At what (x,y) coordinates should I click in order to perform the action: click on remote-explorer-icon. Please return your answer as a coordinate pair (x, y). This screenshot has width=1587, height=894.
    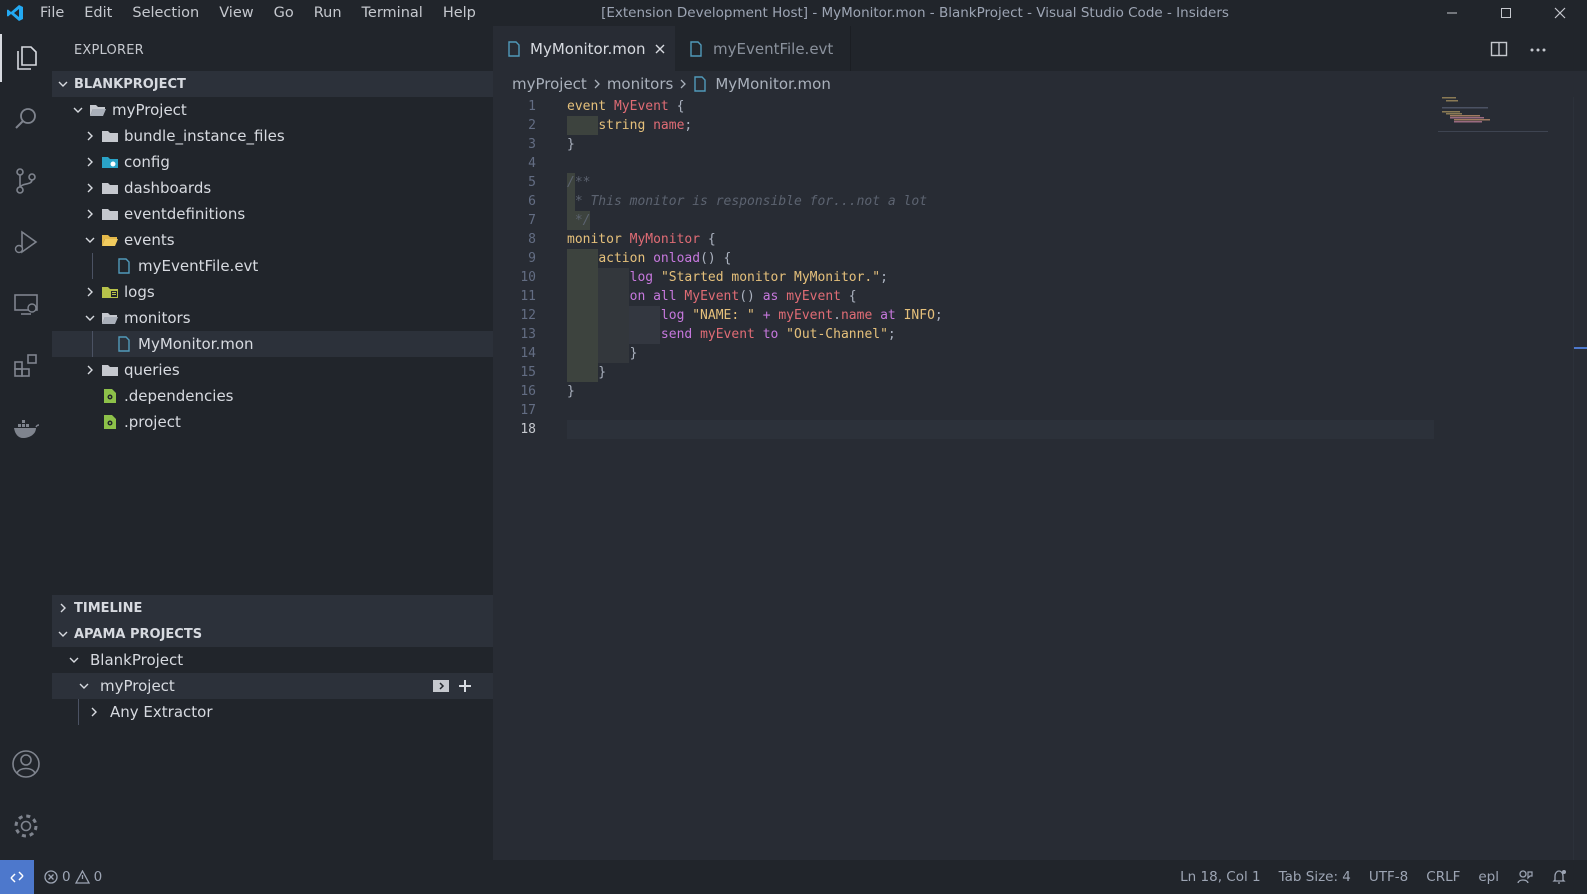
    Looking at the image, I should click on (26, 304).